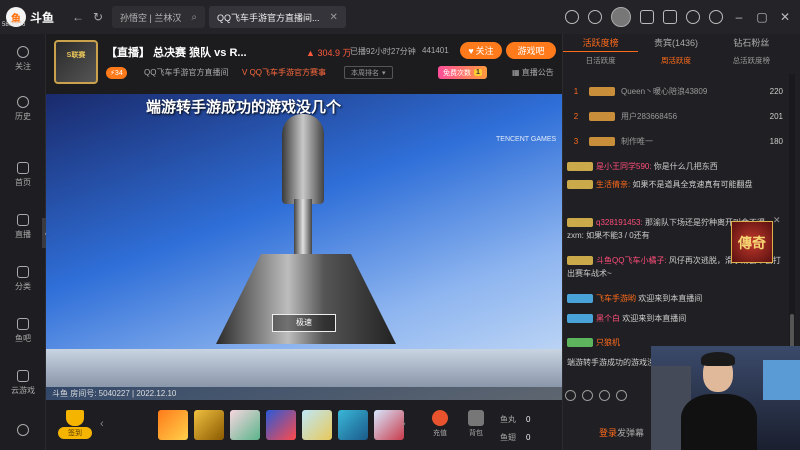 Image resolution: width=800 pixels, height=450 pixels. Describe the element at coordinates (102, 424) in the screenshot. I see `gift-prev-button: ‹` at that location.